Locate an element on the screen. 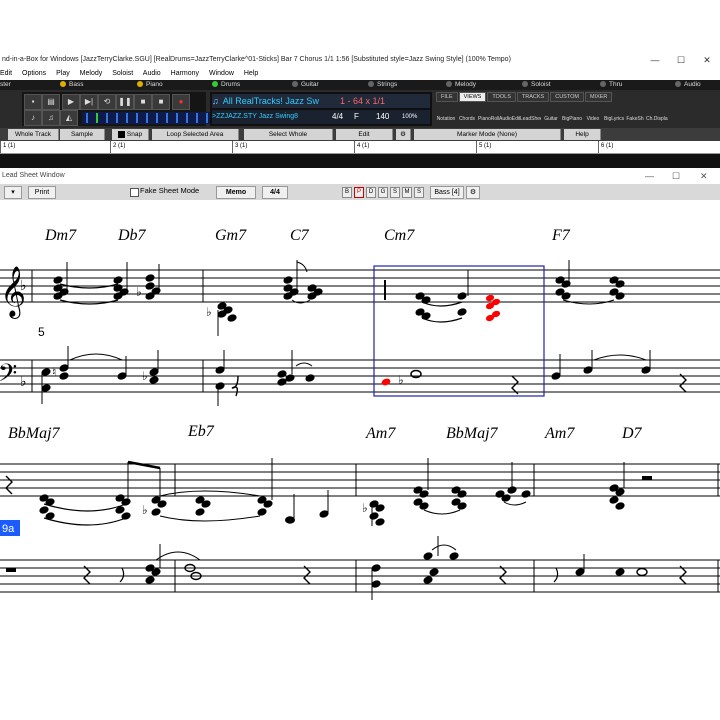  menu-window: Window is located at coordinates (221, 73).